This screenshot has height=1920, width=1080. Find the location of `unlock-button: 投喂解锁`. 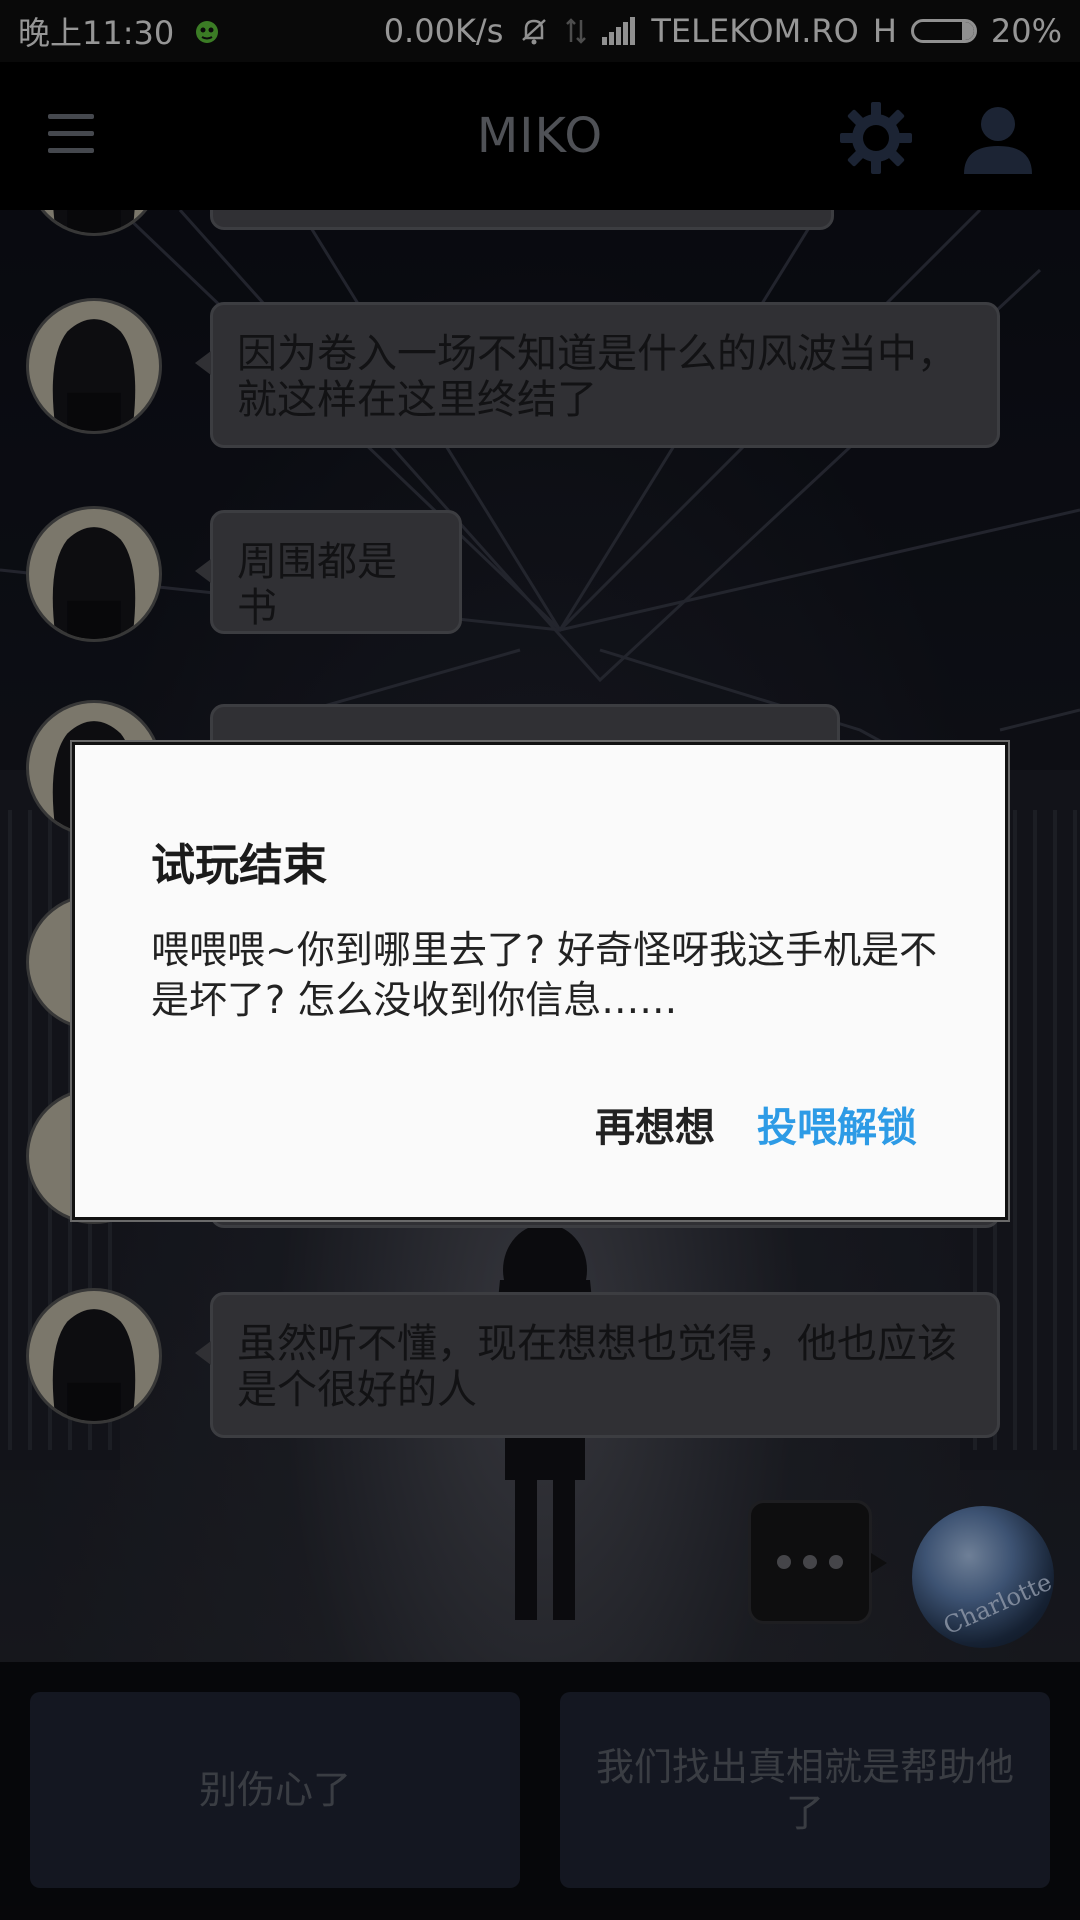

unlock-button: 投喂解锁 is located at coordinates (837, 1124).